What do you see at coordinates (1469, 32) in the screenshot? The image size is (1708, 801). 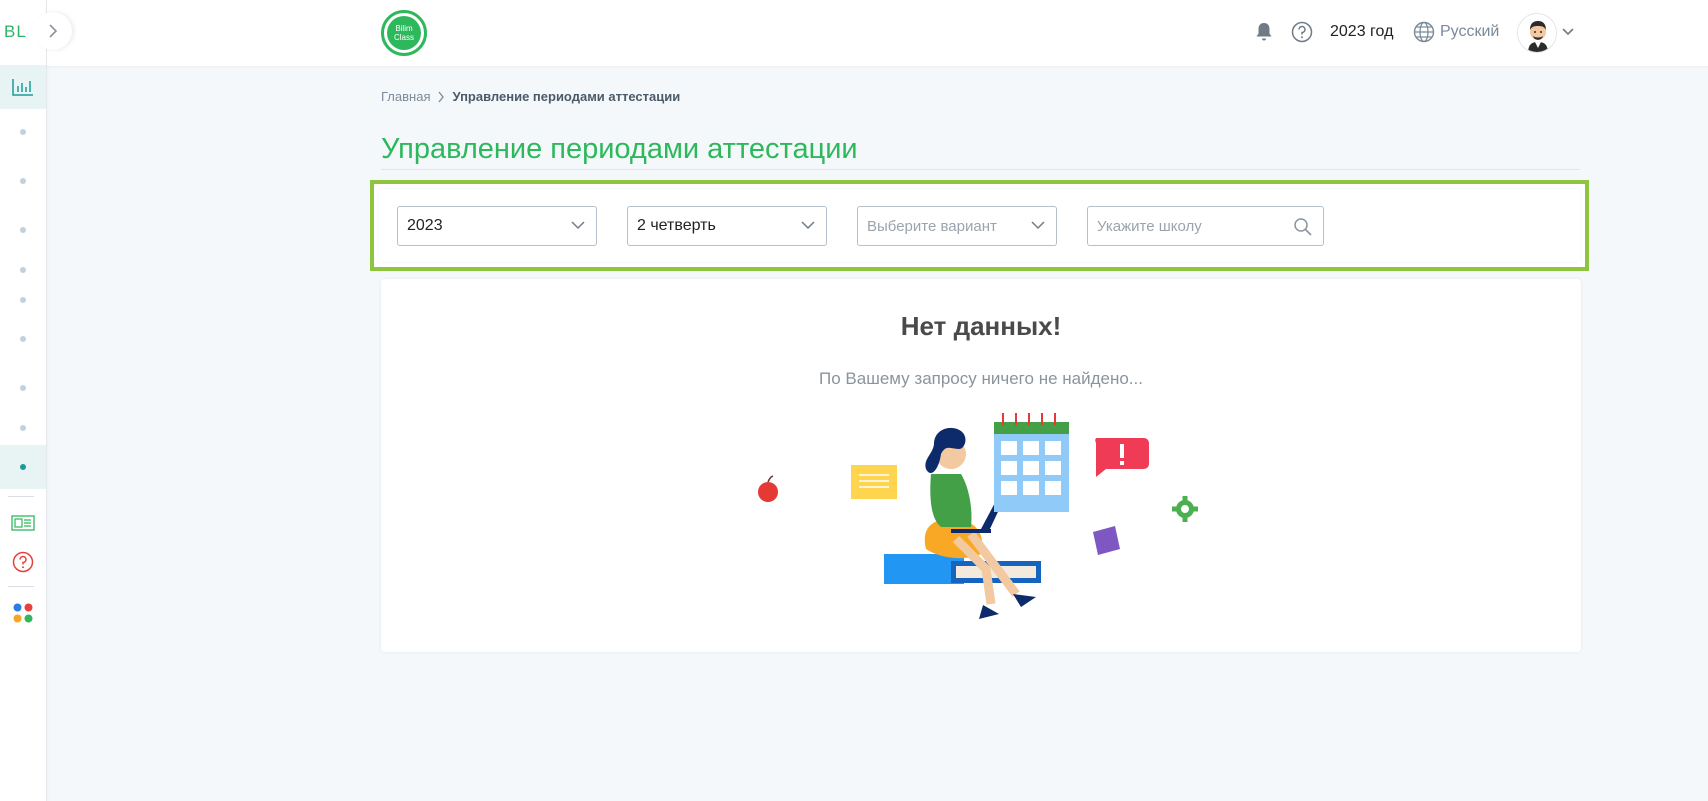 I see `language-selector: Русский` at bounding box center [1469, 32].